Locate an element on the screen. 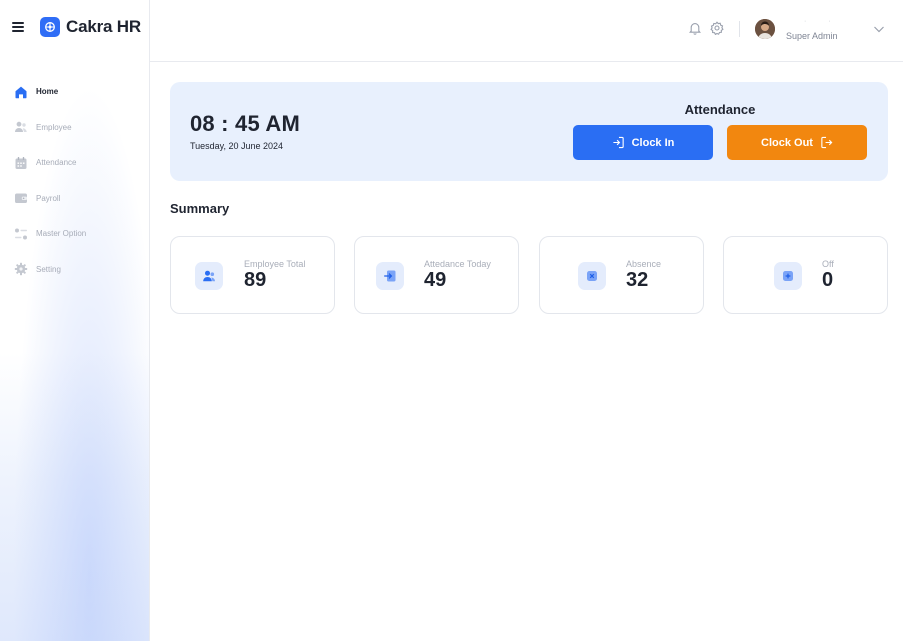  brand: Cakra HR is located at coordinates (76, 27).